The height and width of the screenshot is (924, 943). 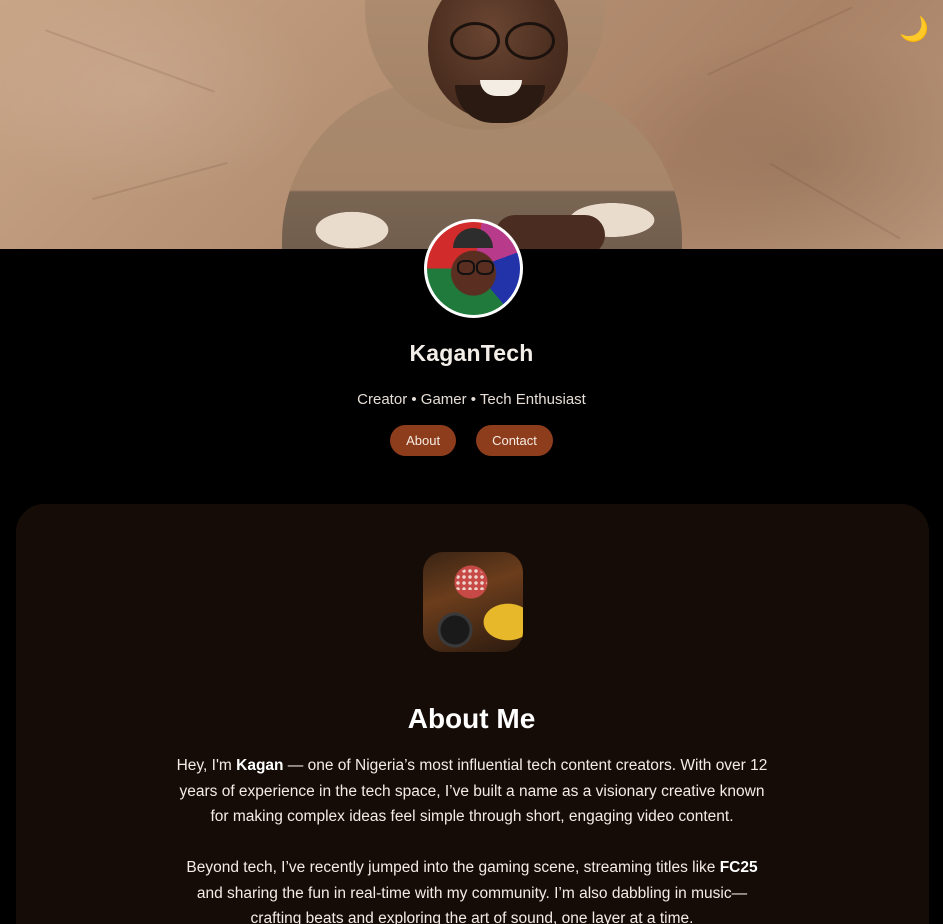 What do you see at coordinates (514, 440) in the screenshot?
I see `contact-button: Contact` at bounding box center [514, 440].